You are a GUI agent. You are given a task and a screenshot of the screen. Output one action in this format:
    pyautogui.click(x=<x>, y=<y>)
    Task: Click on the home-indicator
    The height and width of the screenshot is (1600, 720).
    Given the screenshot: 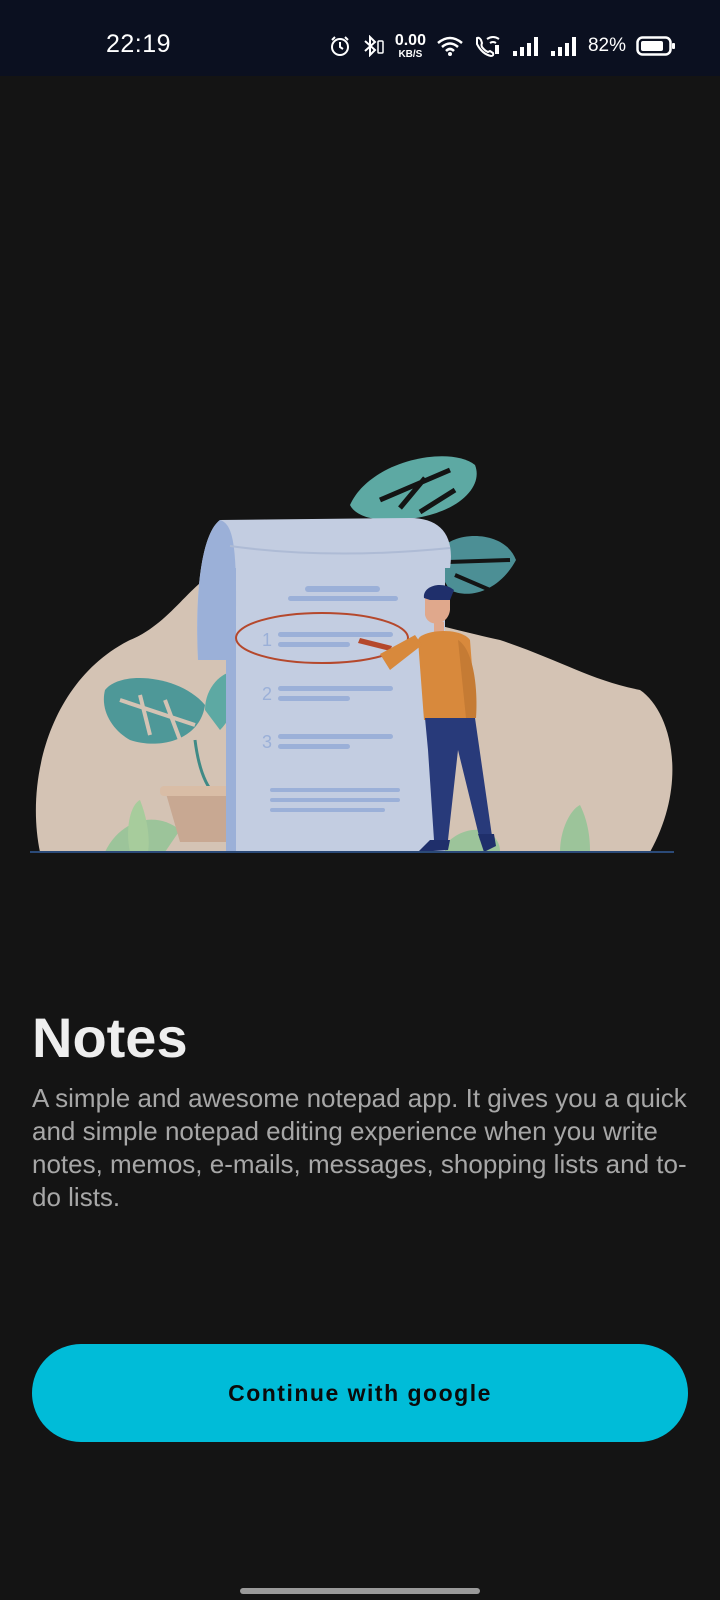 What is the action you would take?
    pyautogui.click(x=360, y=1591)
    